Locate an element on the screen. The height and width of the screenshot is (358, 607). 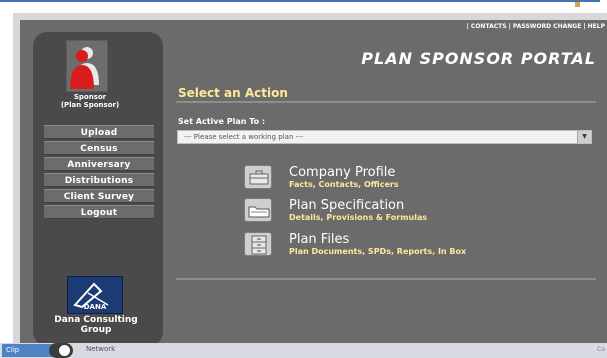
company-name-line1: Dana Consulting is located at coordinates (96, 320).